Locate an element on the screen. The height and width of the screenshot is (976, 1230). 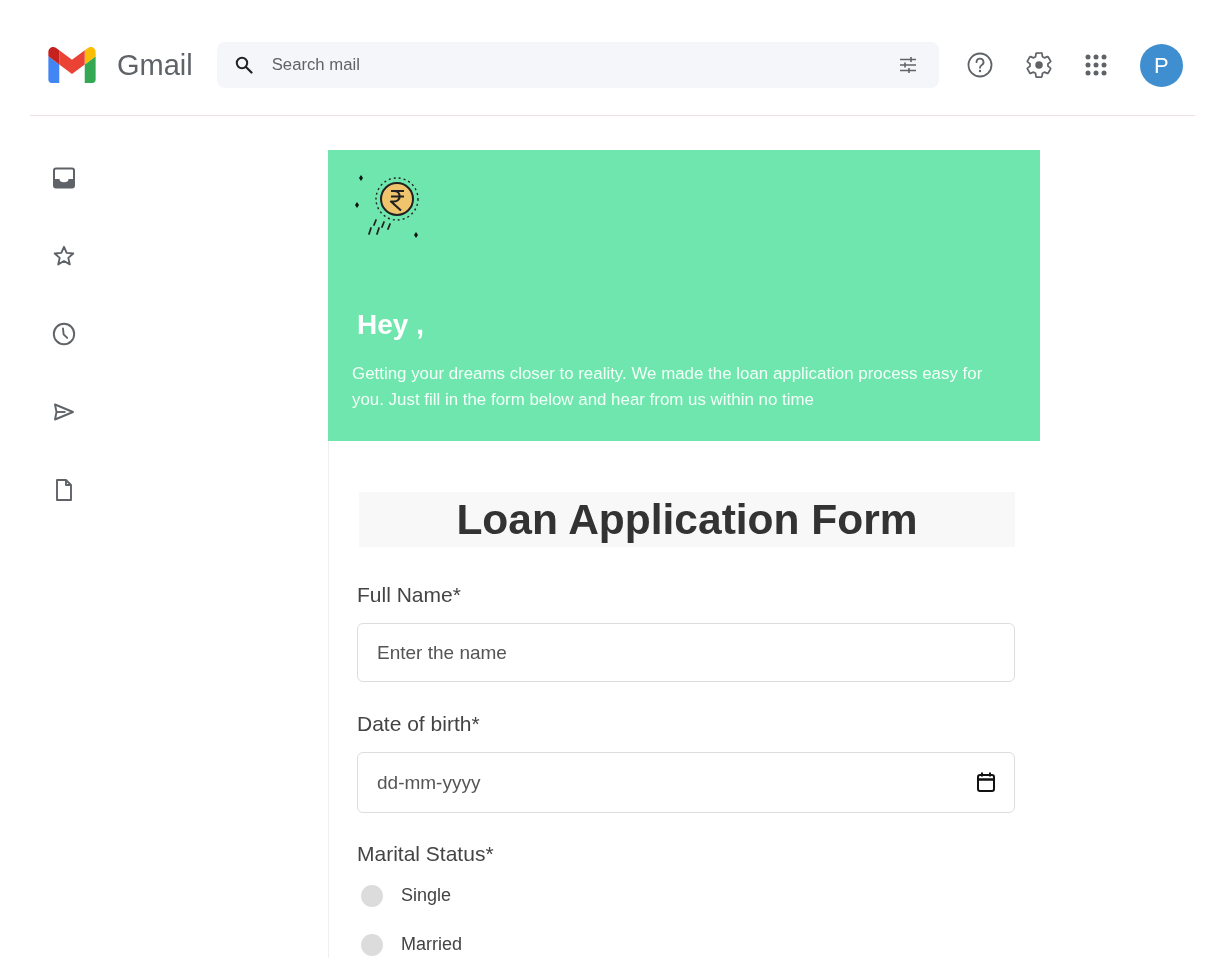
option-label: Single is located at coordinates (426, 895).